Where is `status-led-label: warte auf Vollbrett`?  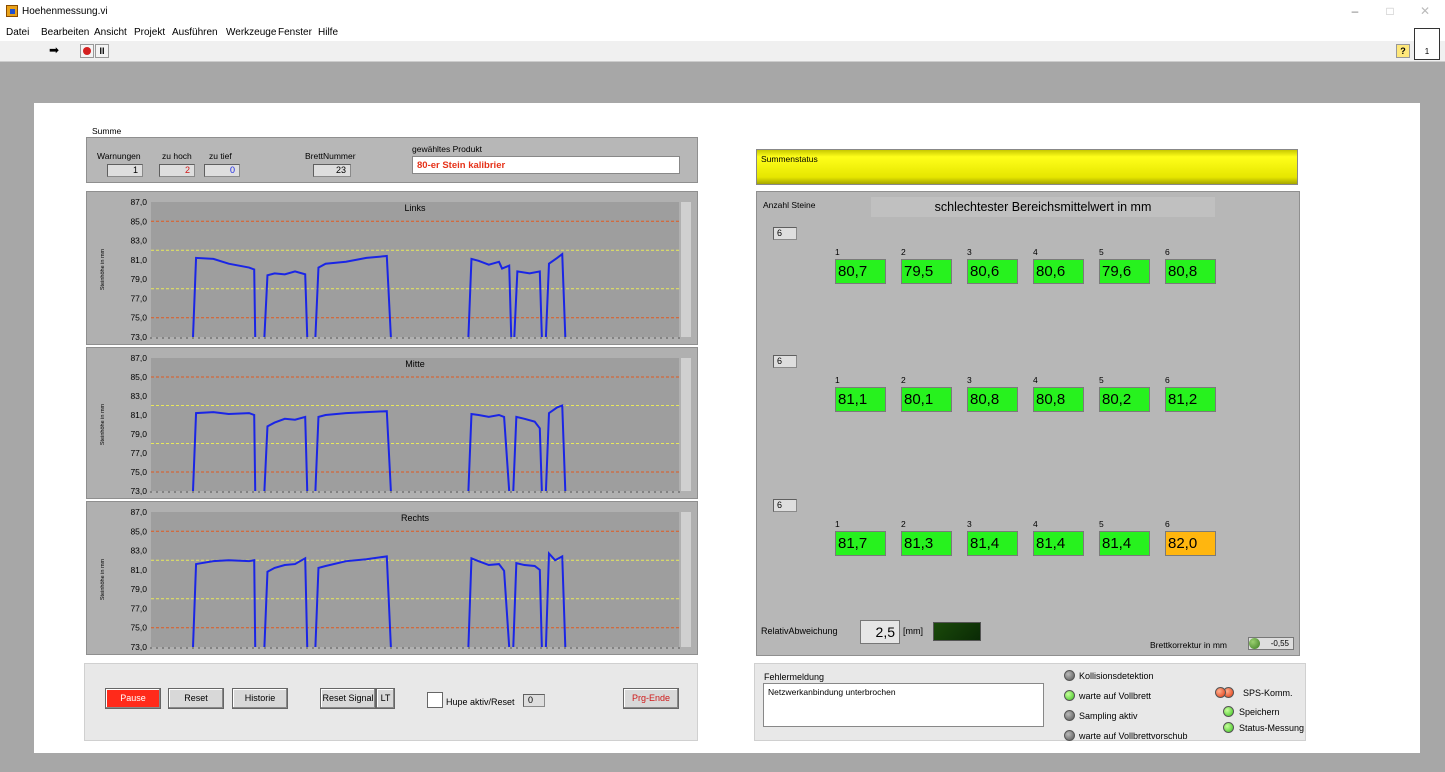
status-led-label: warte auf Vollbrett is located at coordinates (1115, 696).